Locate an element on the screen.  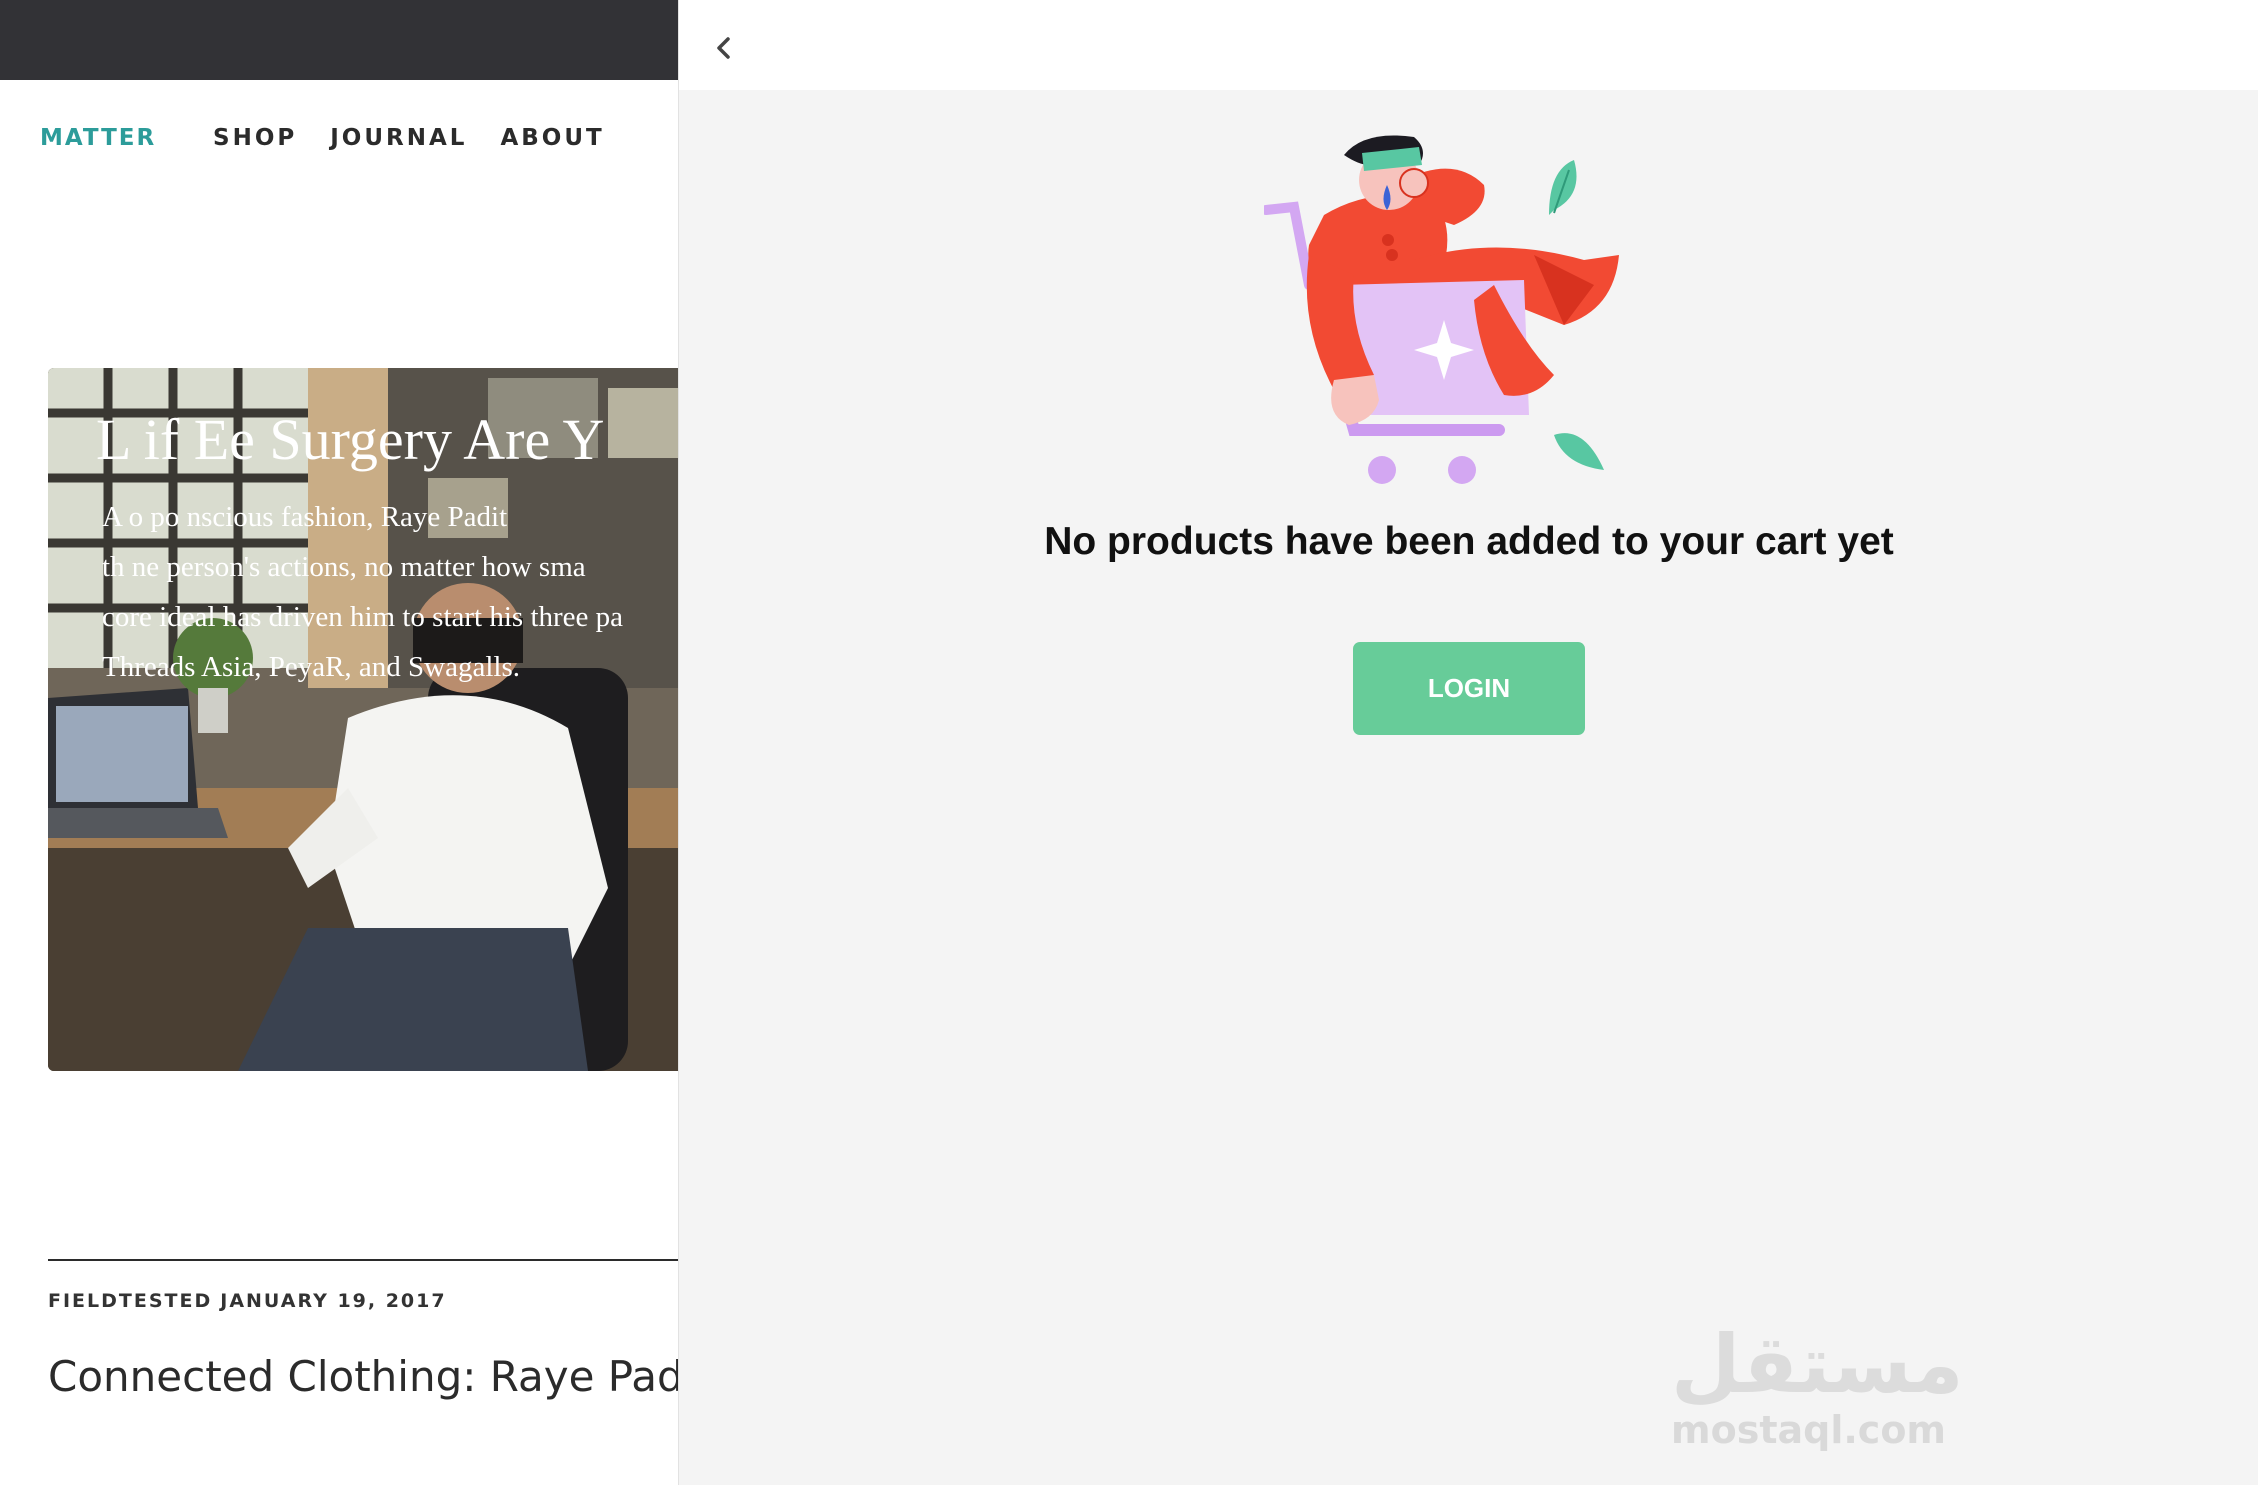
nav-shop: SHOP is located at coordinates (255, 138).